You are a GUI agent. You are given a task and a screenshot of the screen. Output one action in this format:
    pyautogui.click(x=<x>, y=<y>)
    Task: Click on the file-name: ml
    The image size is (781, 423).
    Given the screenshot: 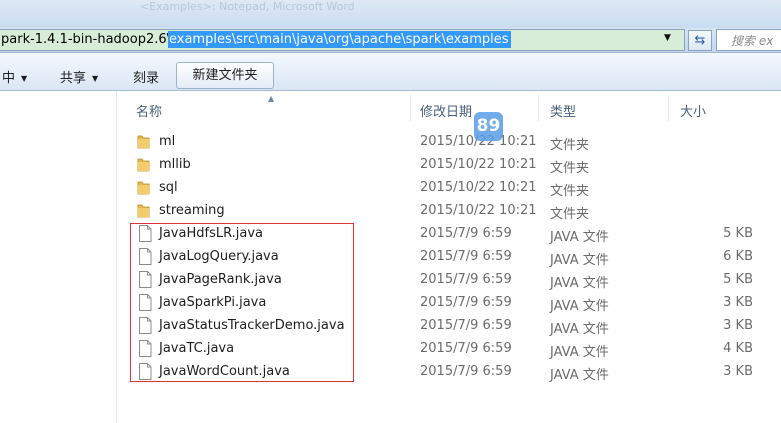 What is the action you would take?
    pyautogui.click(x=167, y=141)
    